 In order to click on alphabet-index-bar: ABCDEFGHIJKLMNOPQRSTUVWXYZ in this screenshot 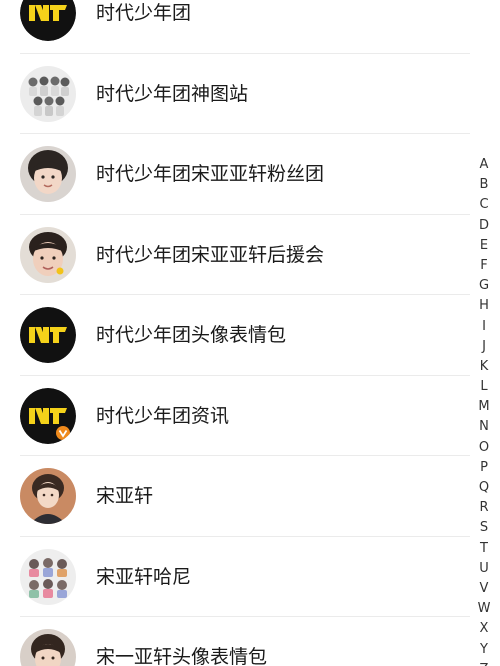, I will do `click(484, 410)`.